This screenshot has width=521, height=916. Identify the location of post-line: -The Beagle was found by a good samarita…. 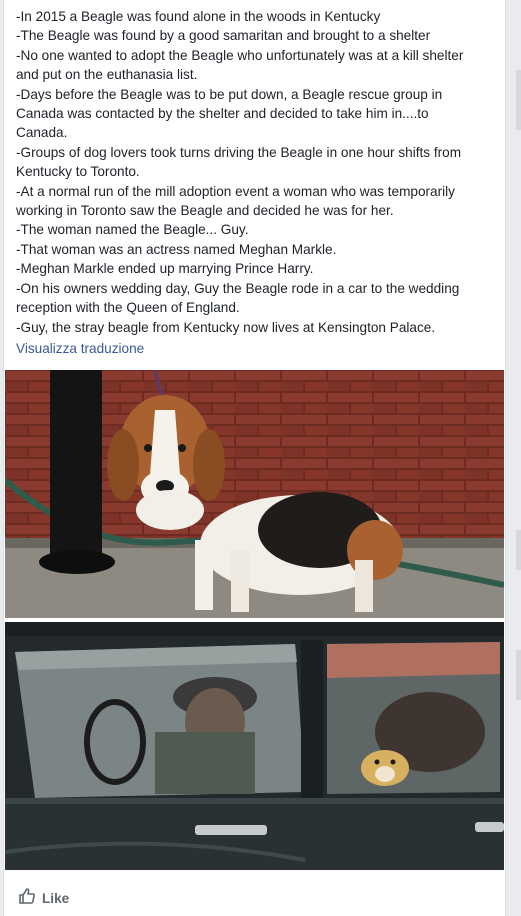
(223, 36).